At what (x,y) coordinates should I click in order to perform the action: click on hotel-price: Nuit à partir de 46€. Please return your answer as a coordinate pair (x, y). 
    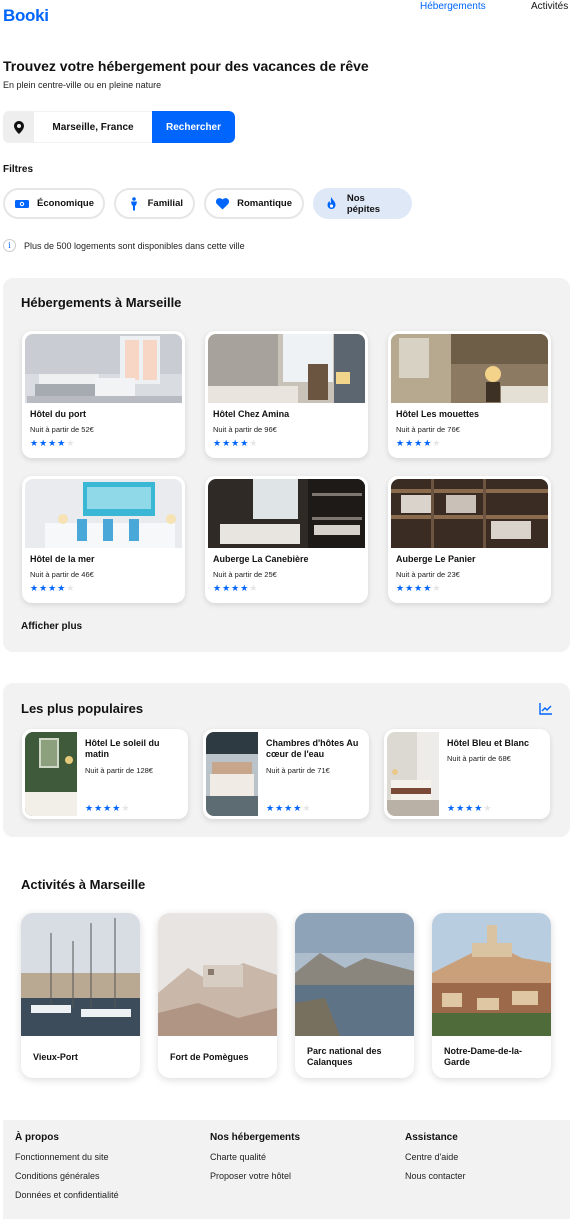
    Looking at the image, I should click on (62, 574).